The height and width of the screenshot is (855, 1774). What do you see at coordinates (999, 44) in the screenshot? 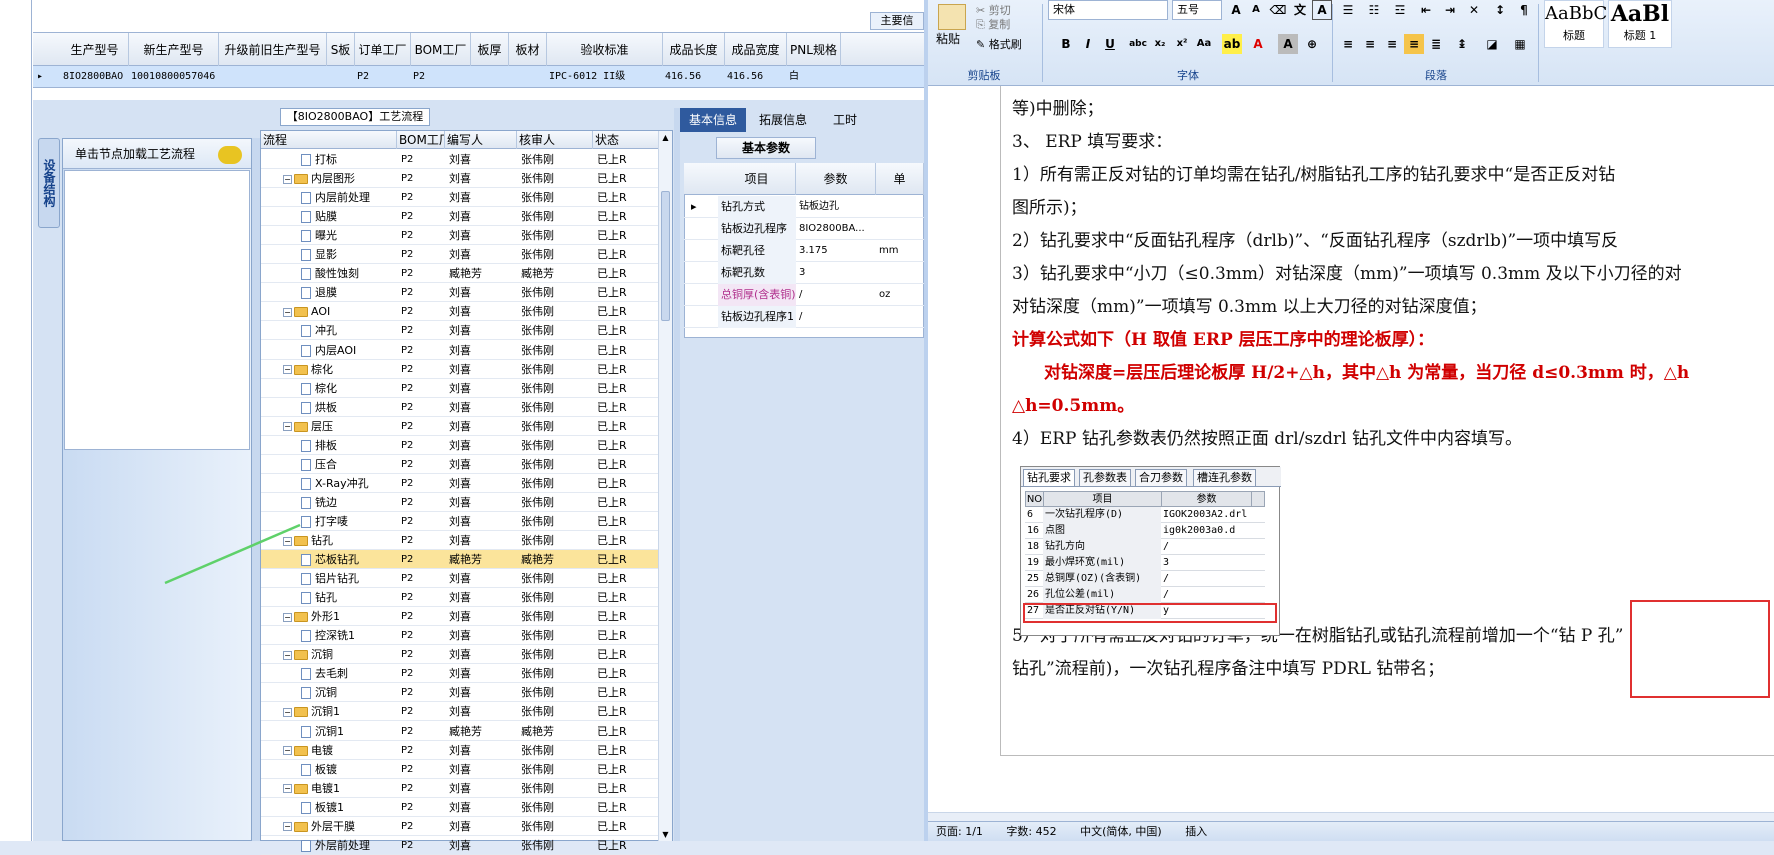
I see `format-painter-button: ✎ 格式刷` at bounding box center [999, 44].